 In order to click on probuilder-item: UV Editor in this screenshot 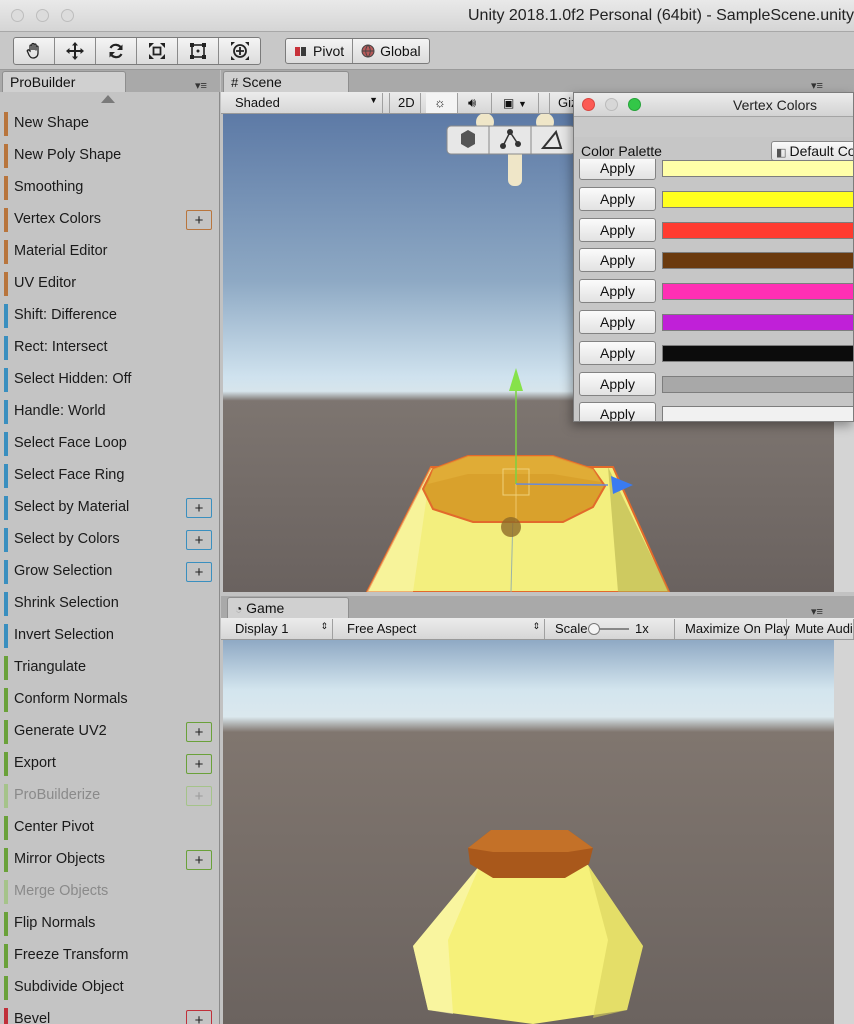, I will do `click(109, 284)`.